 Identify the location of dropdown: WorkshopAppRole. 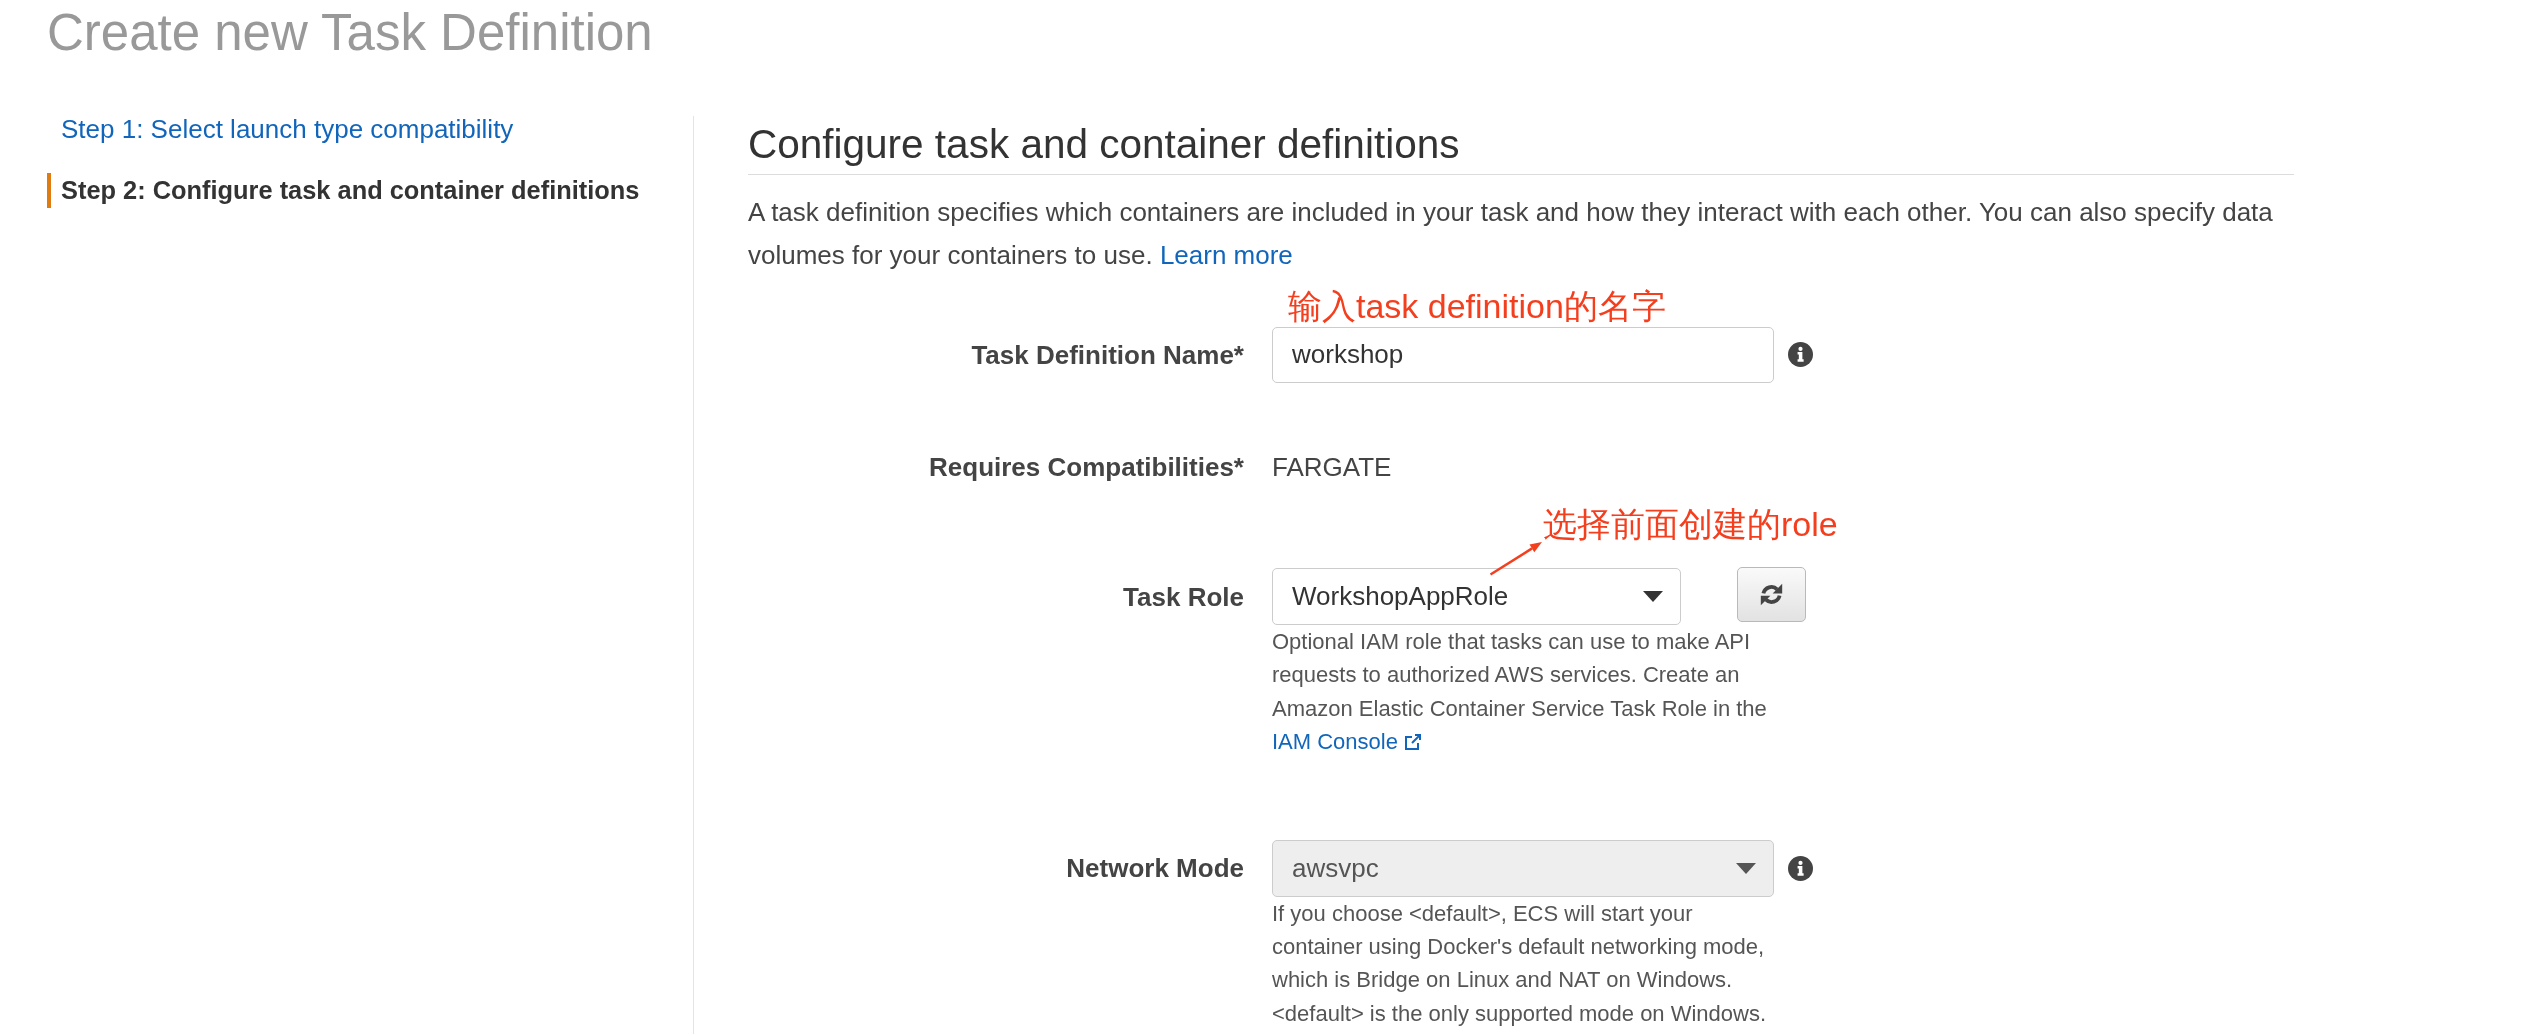
(1476, 596).